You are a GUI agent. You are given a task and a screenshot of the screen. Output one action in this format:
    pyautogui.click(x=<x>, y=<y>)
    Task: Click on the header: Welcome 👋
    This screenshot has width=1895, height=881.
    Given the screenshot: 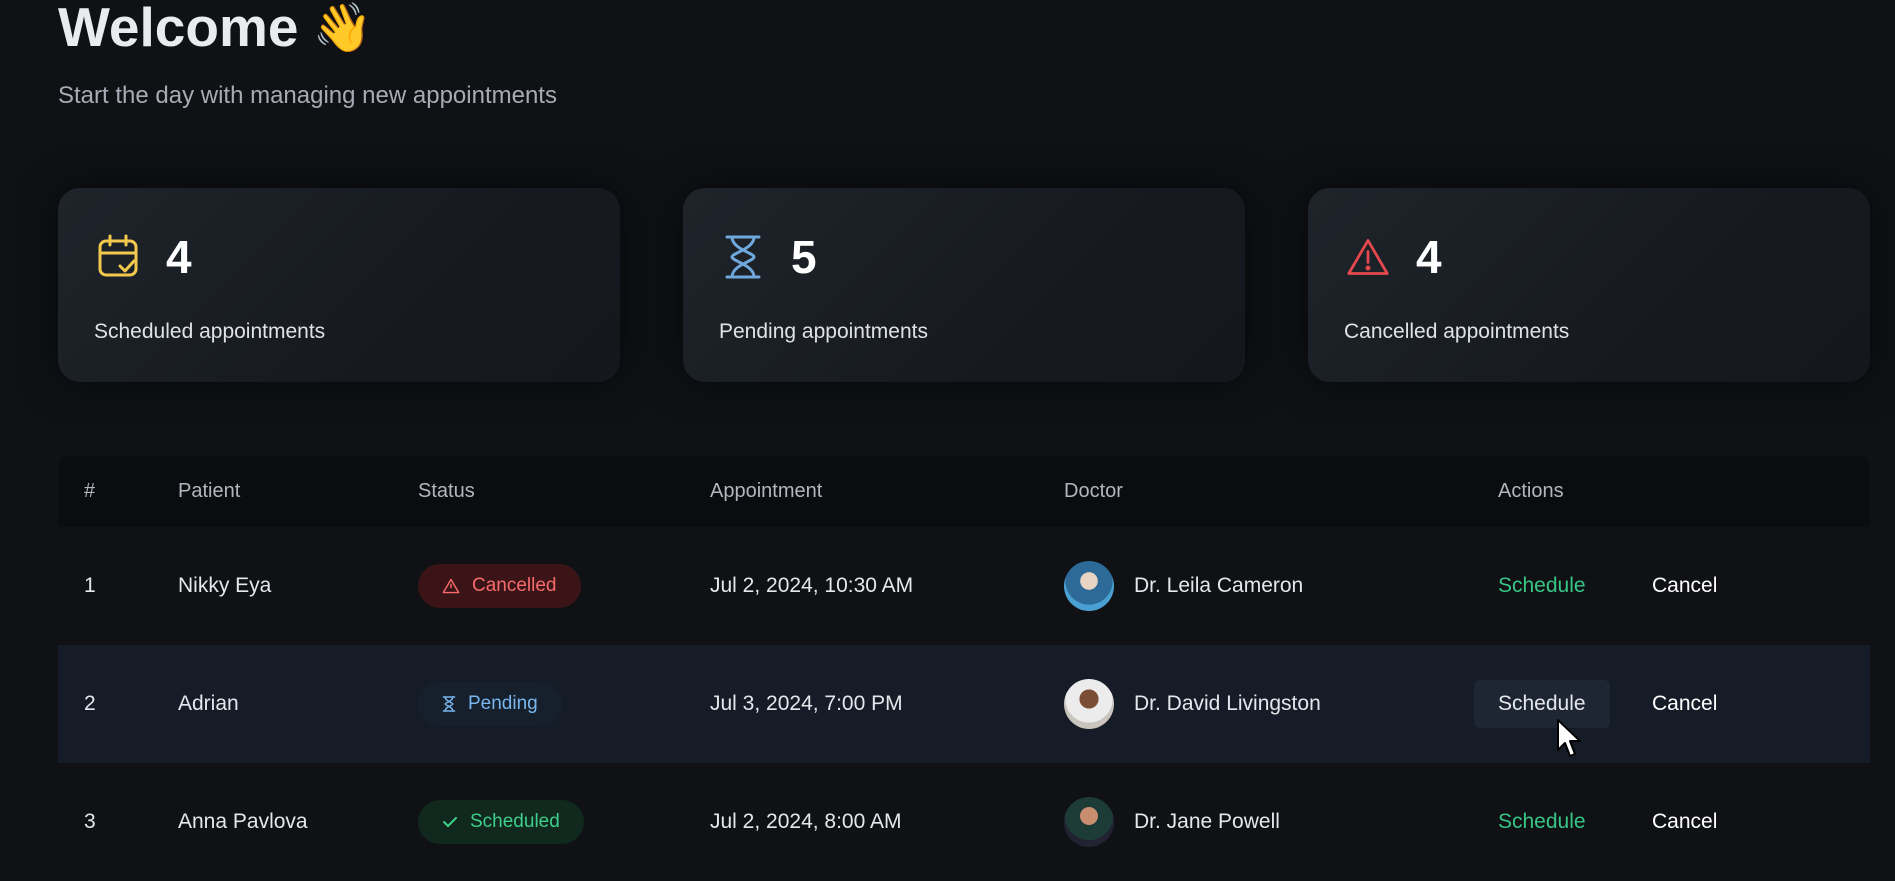 What is the action you would take?
    pyautogui.click(x=215, y=27)
    